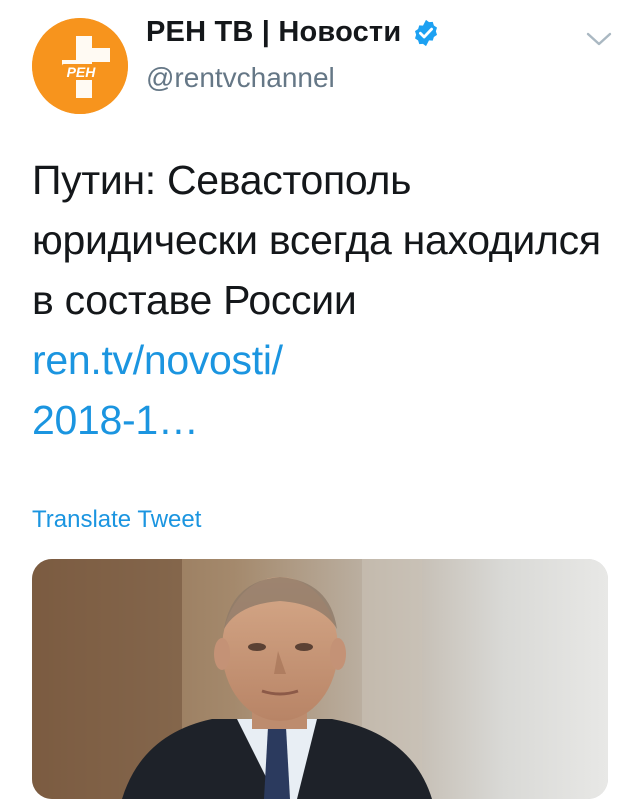 The height and width of the screenshot is (799, 640). What do you see at coordinates (240, 78) in the screenshot?
I see `author-handle: @rentvchannel` at bounding box center [240, 78].